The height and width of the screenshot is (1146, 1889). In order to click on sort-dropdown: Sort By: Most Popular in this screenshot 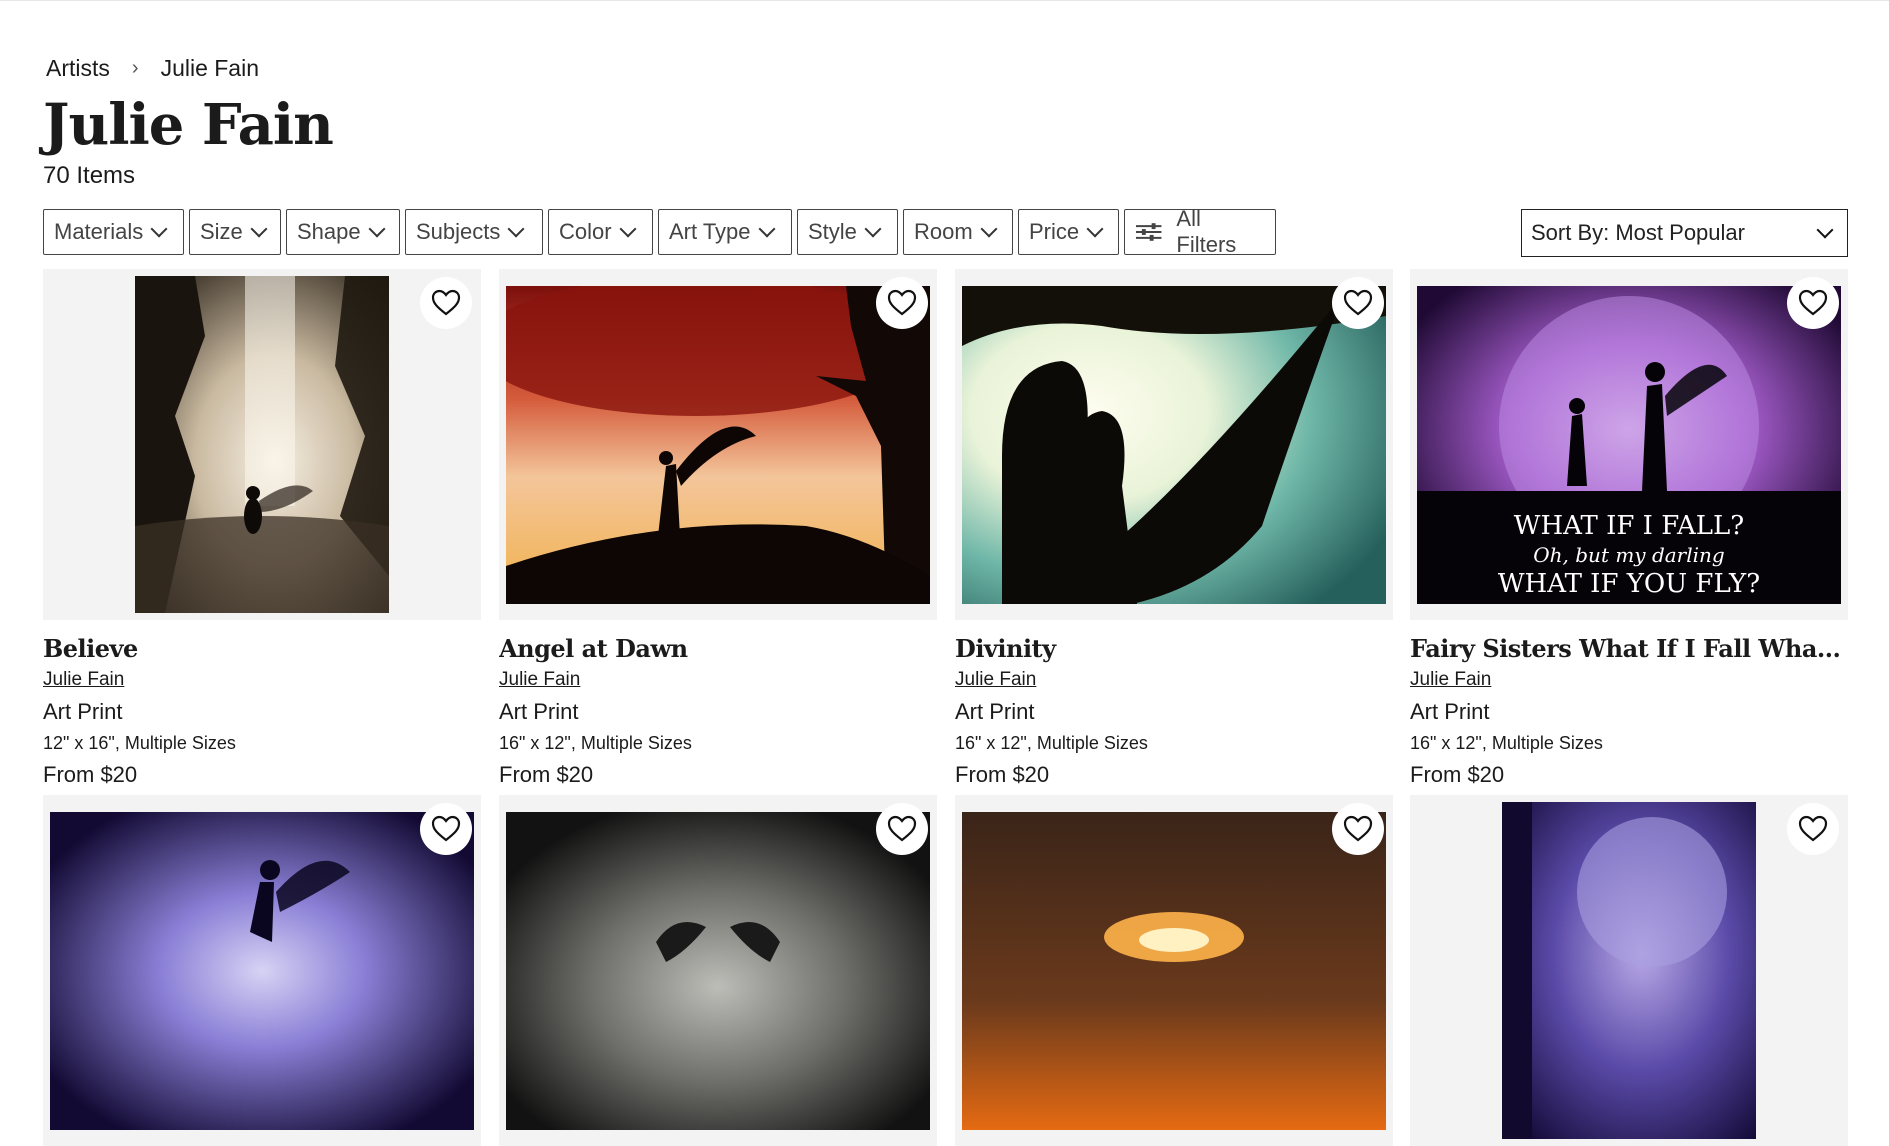, I will do `click(1684, 233)`.